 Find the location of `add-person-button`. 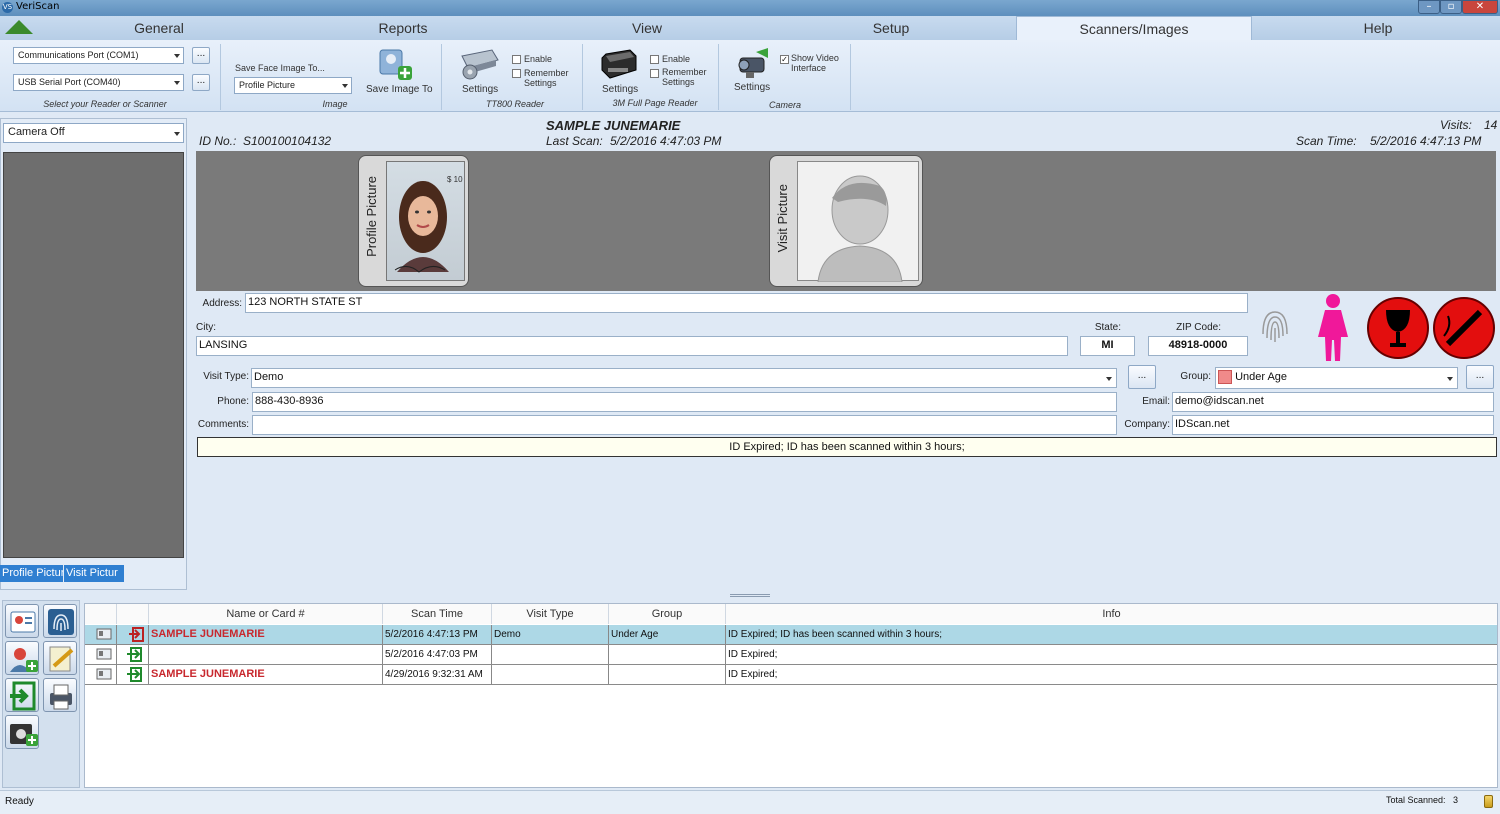

add-person-button is located at coordinates (22, 658).